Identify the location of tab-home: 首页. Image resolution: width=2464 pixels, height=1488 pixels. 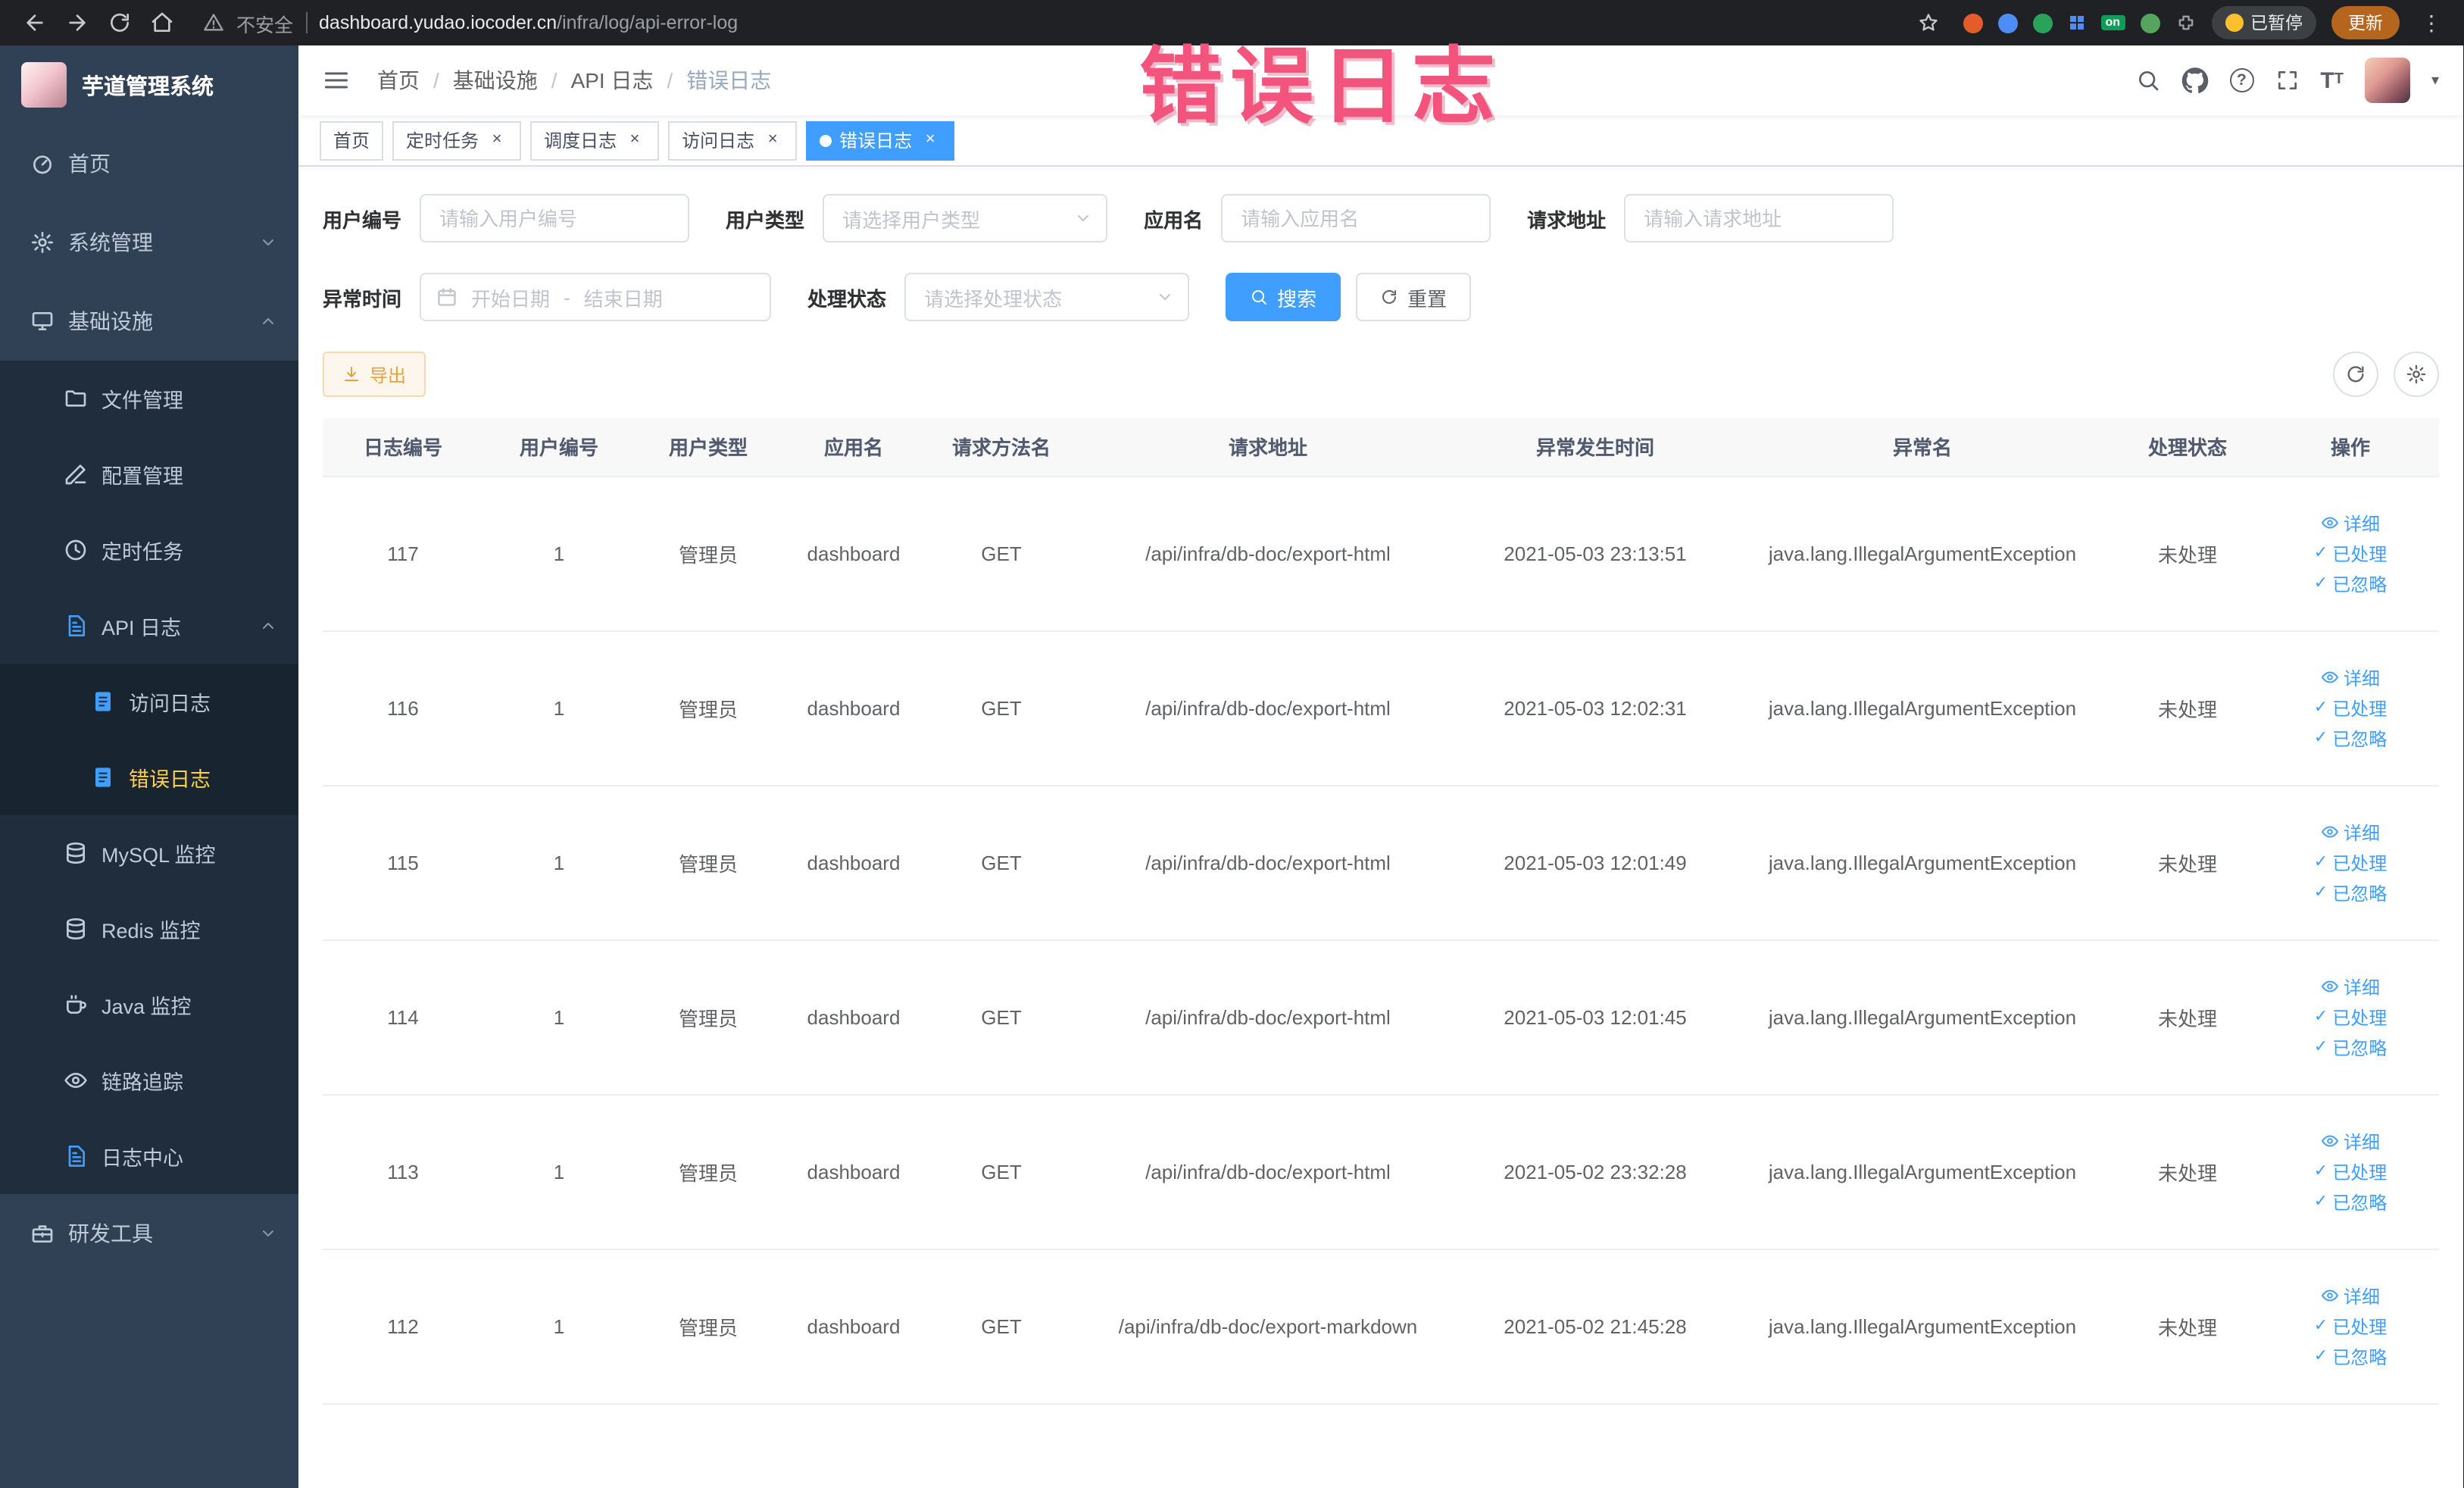
(352, 140).